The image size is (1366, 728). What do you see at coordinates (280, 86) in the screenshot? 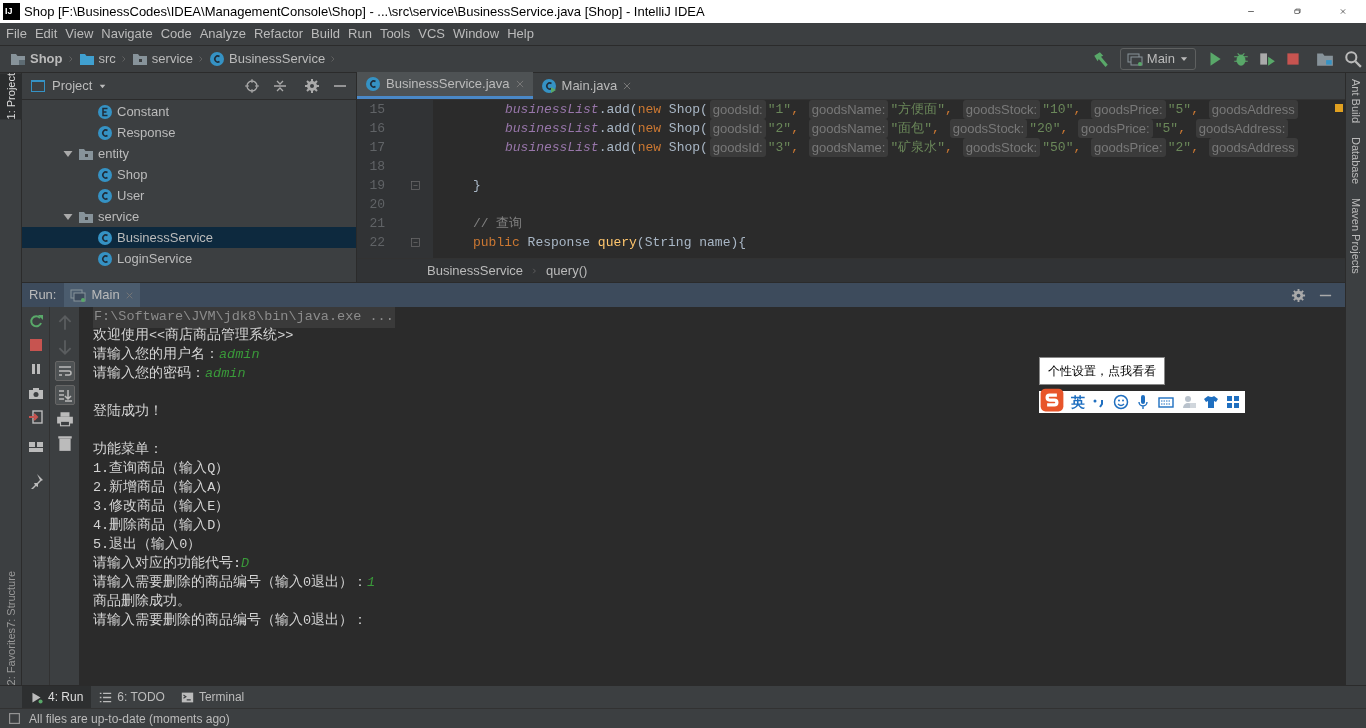
I see `collapse-all-icon` at bounding box center [280, 86].